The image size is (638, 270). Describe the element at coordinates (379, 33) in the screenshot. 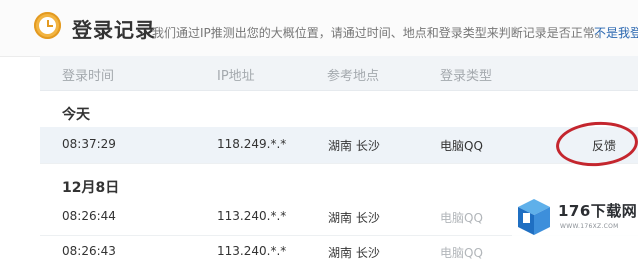

I see `page-description: 我们通过IP推测出您的大概位置，请通过时间、地点和登录类型来判断记录是否正常。` at that location.